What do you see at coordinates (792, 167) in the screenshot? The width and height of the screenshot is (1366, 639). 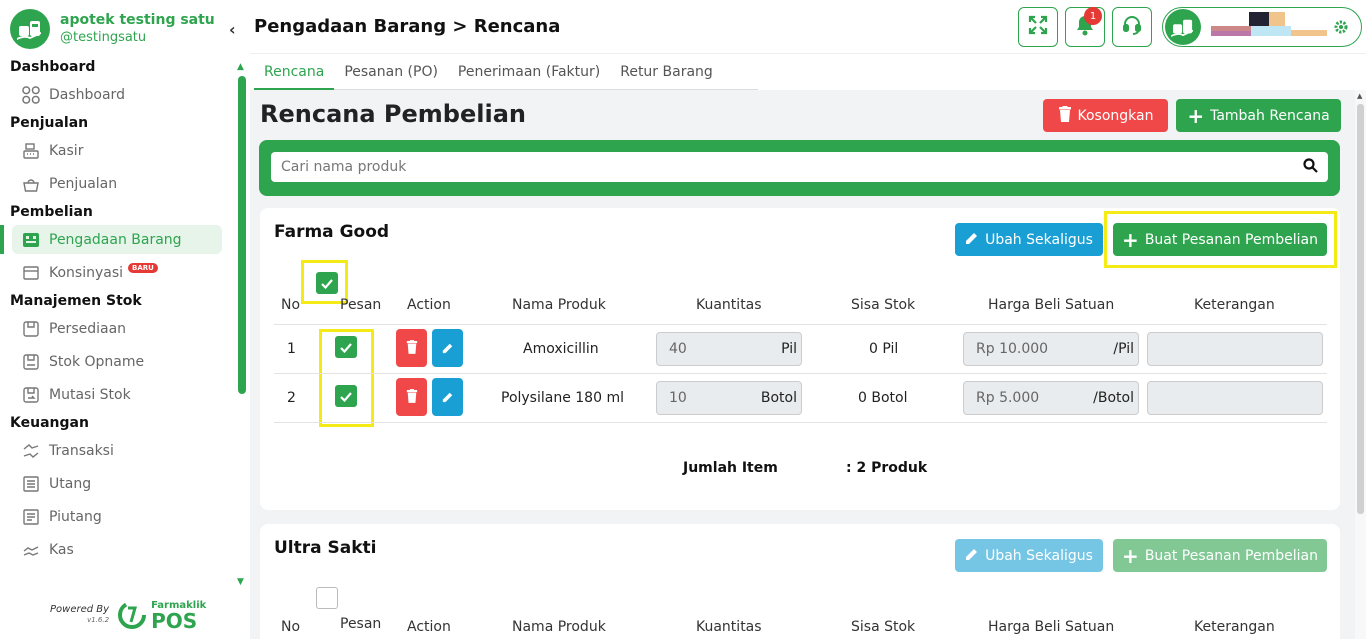 I see `search-input` at bounding box center [792, 167].